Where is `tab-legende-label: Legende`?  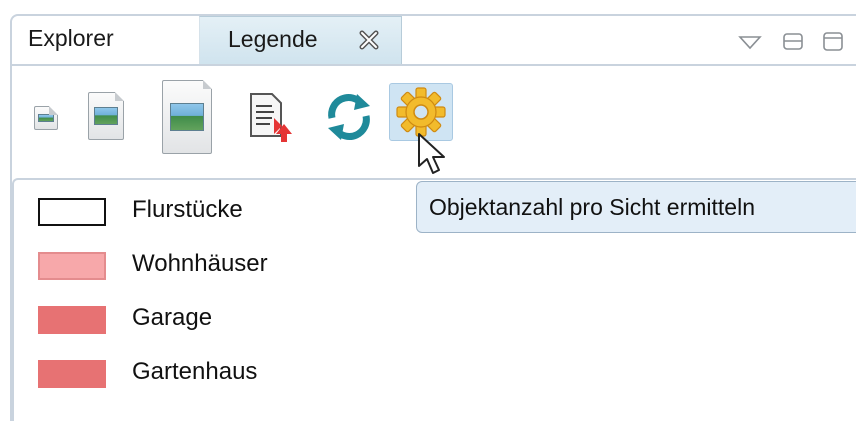 tab-legende-label: Legende is located at coordinates (273, 39).